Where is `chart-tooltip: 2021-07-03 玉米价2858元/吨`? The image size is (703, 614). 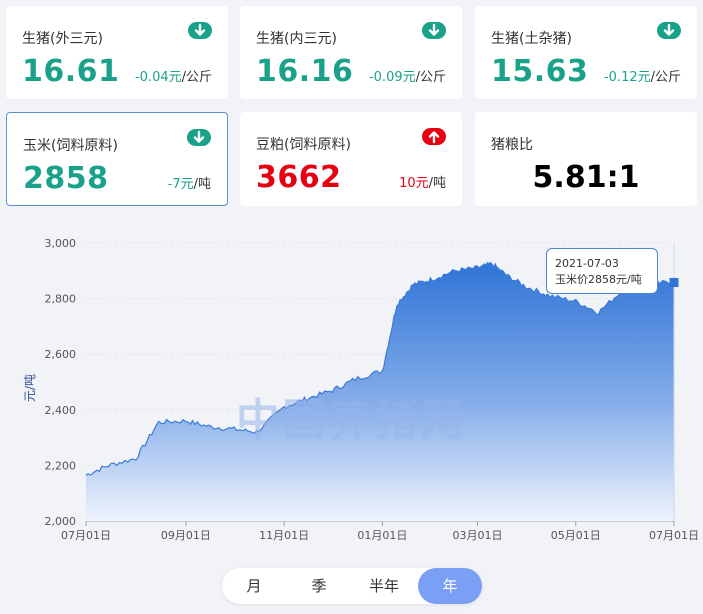 chart-tooltip: 2021-07-03 玉米价2858元/吨 is located at coordinates (602, 271).